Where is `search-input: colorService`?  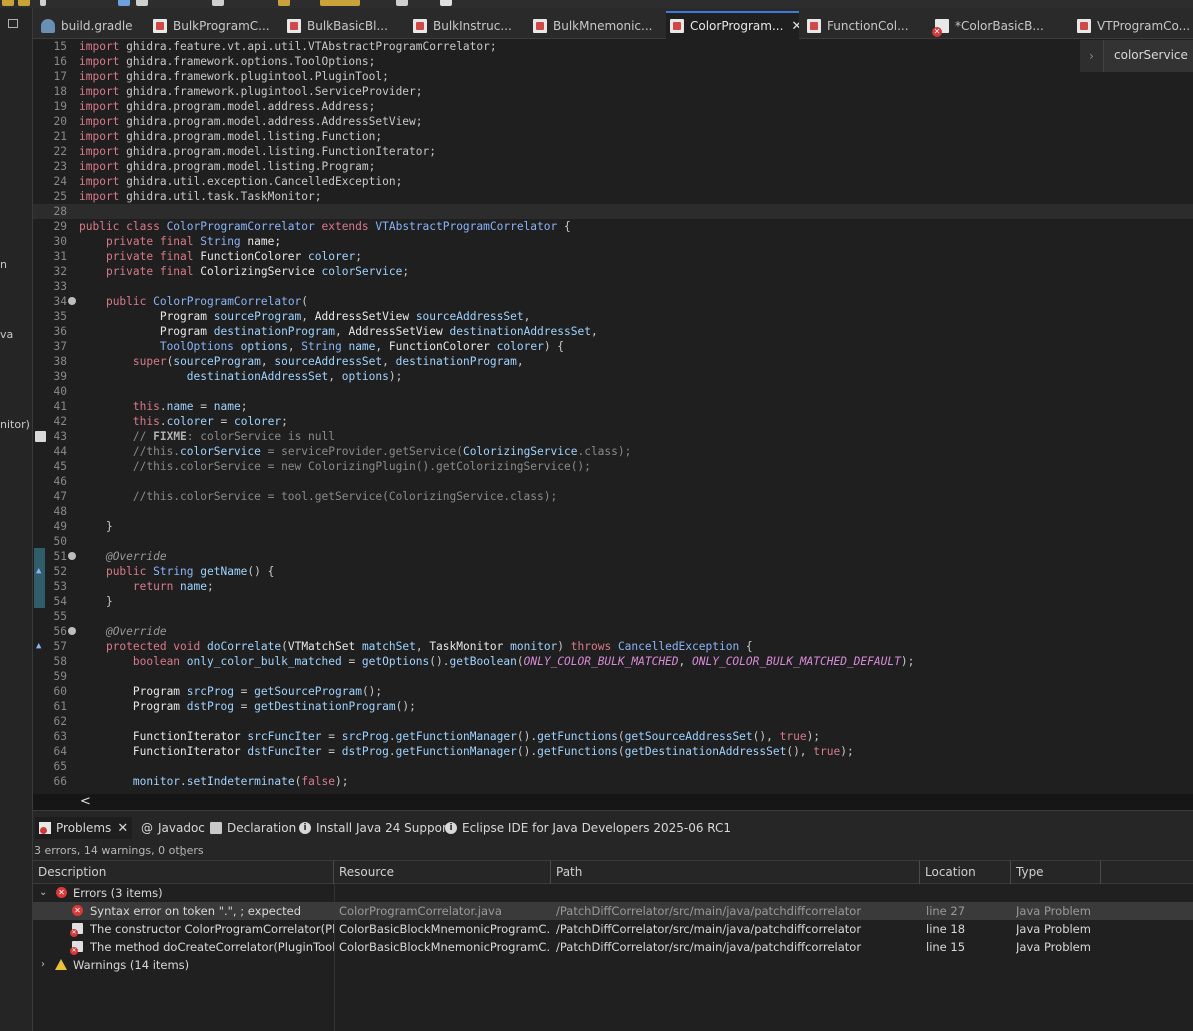 search-input: colorService is located at coordinates (1148, 56).